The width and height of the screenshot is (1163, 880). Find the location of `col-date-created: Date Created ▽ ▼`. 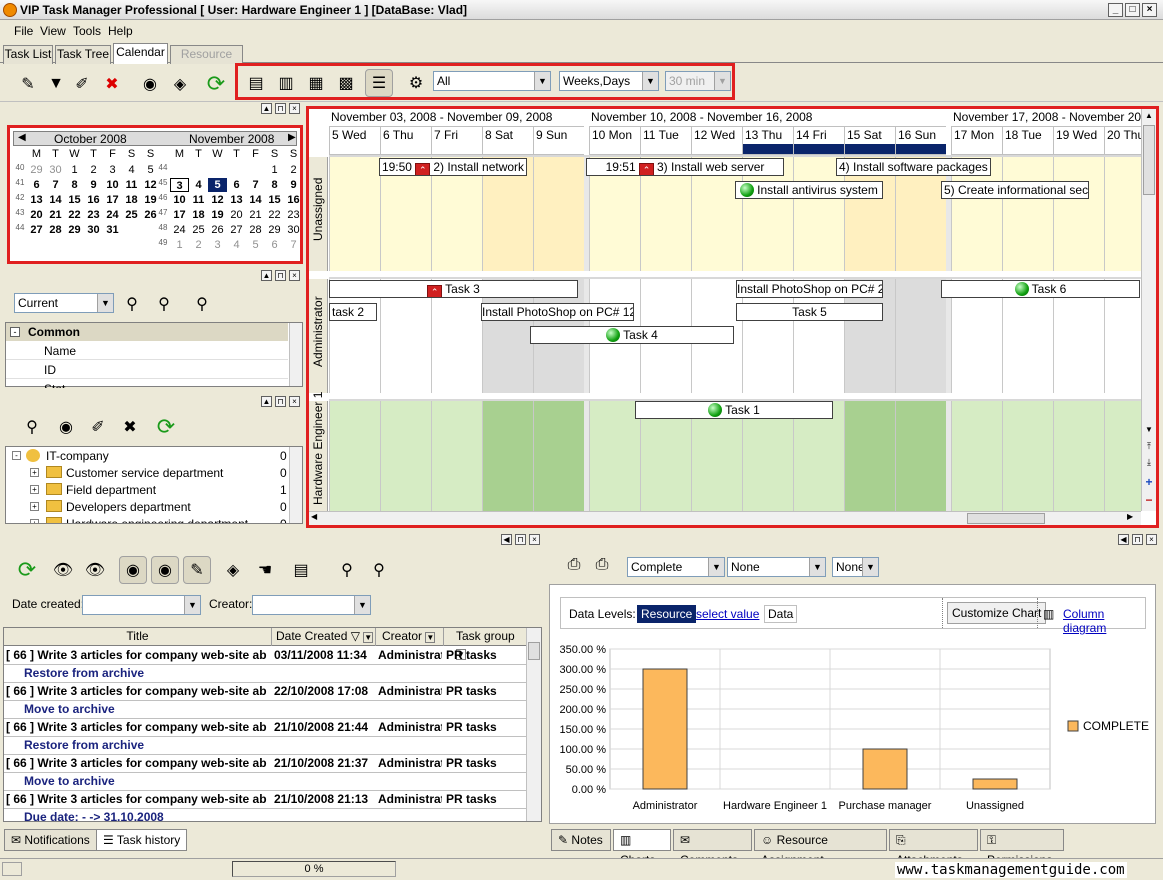

col-date-created: Date Created ▽ ▼ is located at coordinates (324, 637).